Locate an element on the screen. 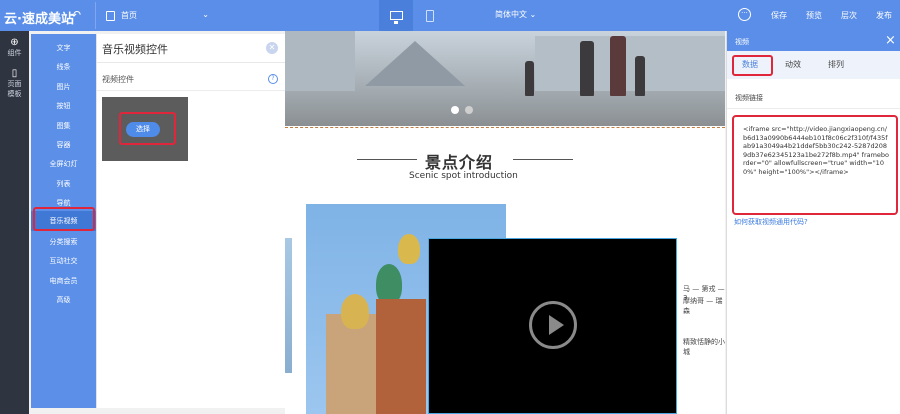  language-select: 简体中文 ⌄ is located at coordinates (515, 14).